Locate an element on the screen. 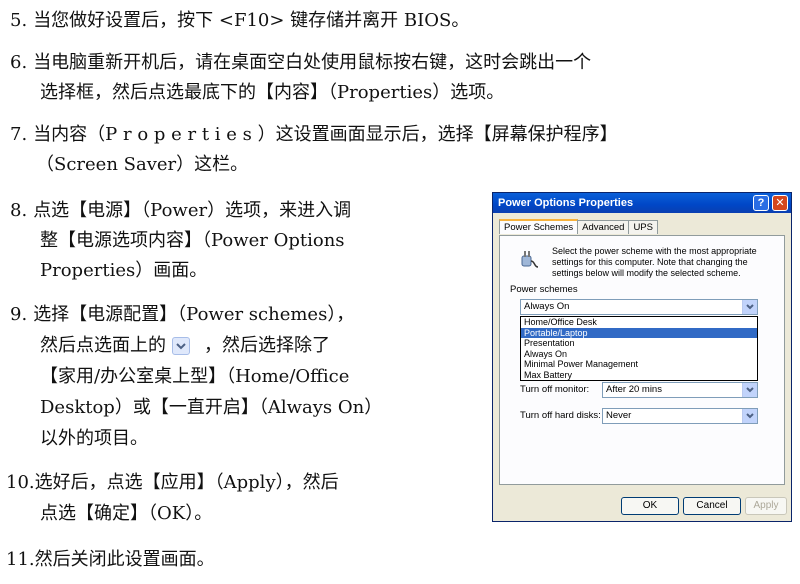  step-8: 8. 点选【电源】（Power）选项，来进入调 is located at coordinates (180, 211).